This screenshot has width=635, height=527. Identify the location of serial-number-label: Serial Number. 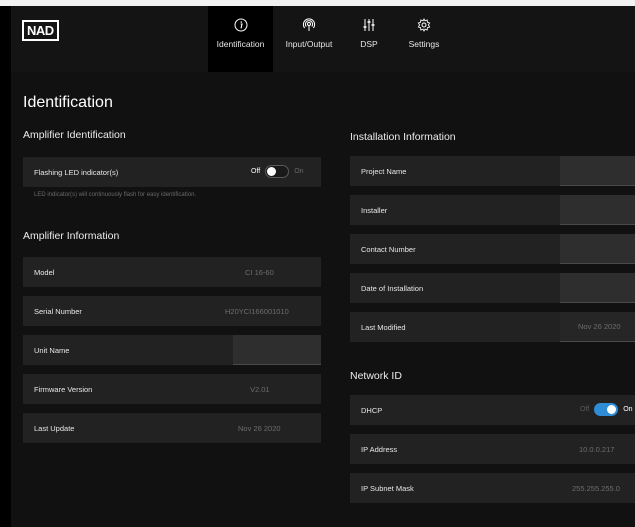
(58, 311).